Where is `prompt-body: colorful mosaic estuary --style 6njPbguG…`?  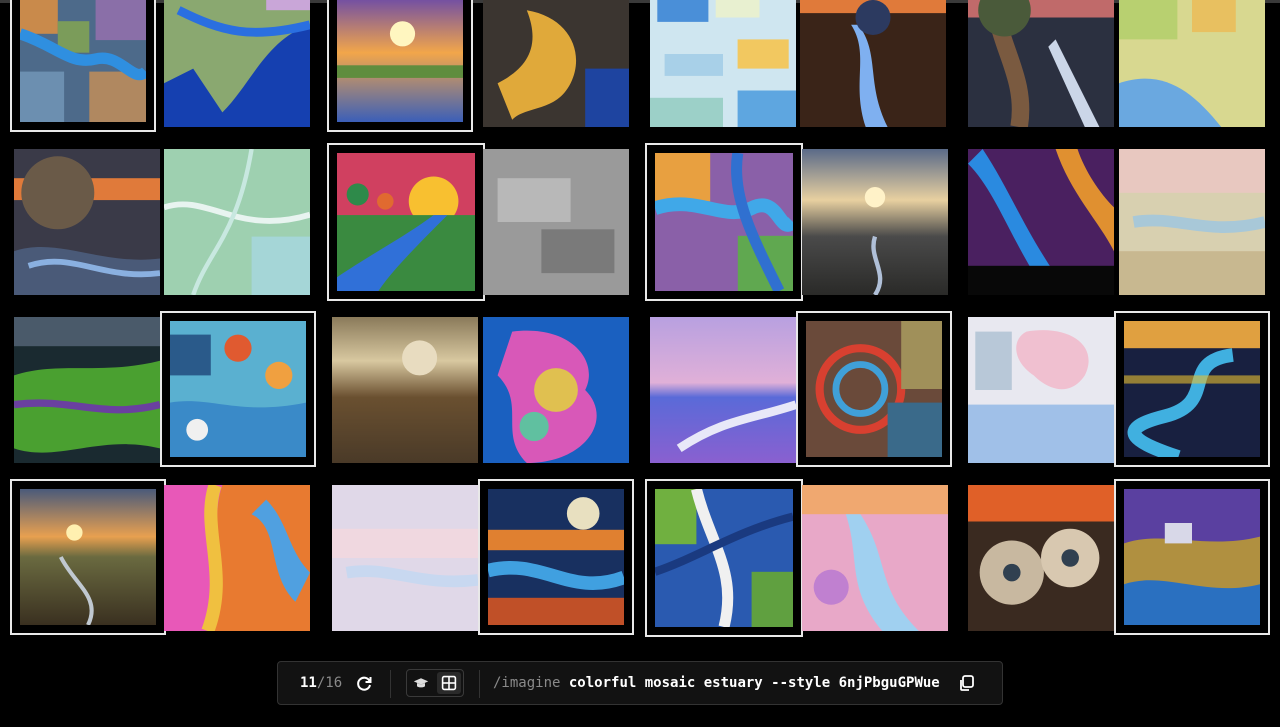
prompt-body: colorful mosaic estuary --style 6njPbguG… is located at coordinates (754, 683).